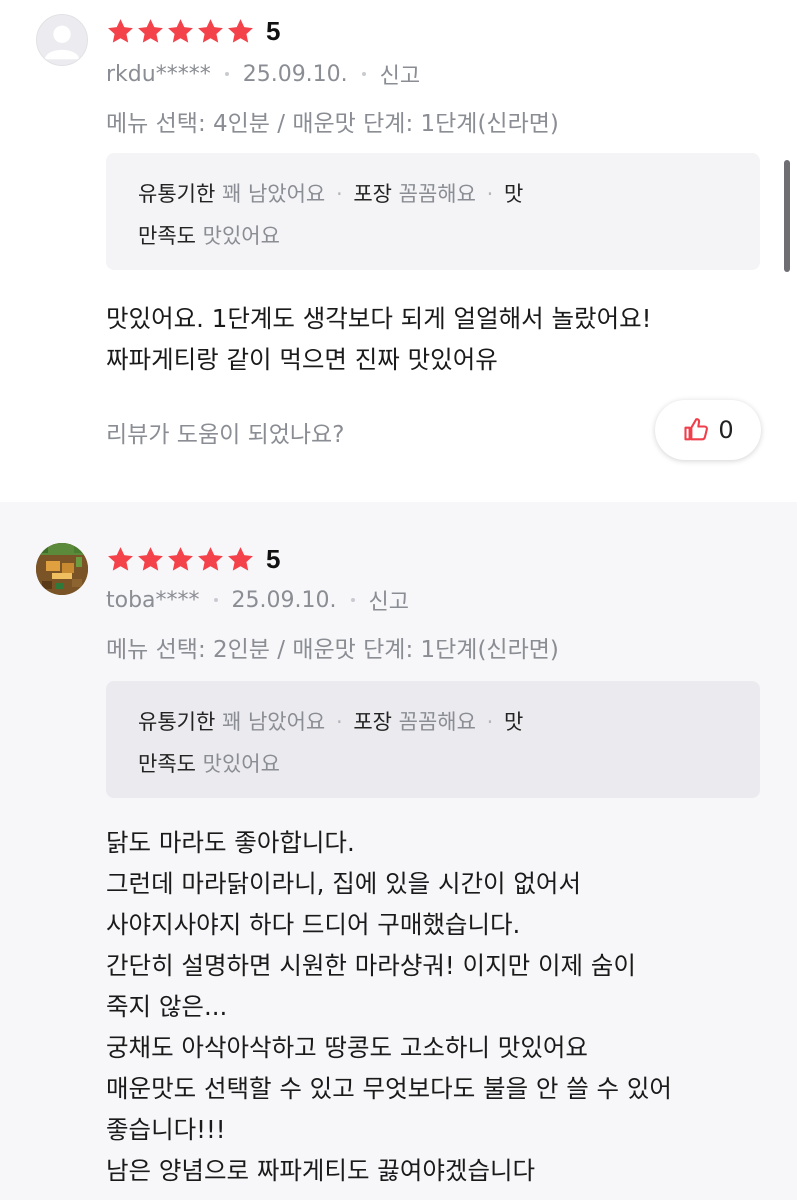 This screenshot has width=797, height=1200. I want to click on menu-selection: 메뉴 선택: 2인분 / 매운맛 단계: 1단계(신라면), so click(332, 650).